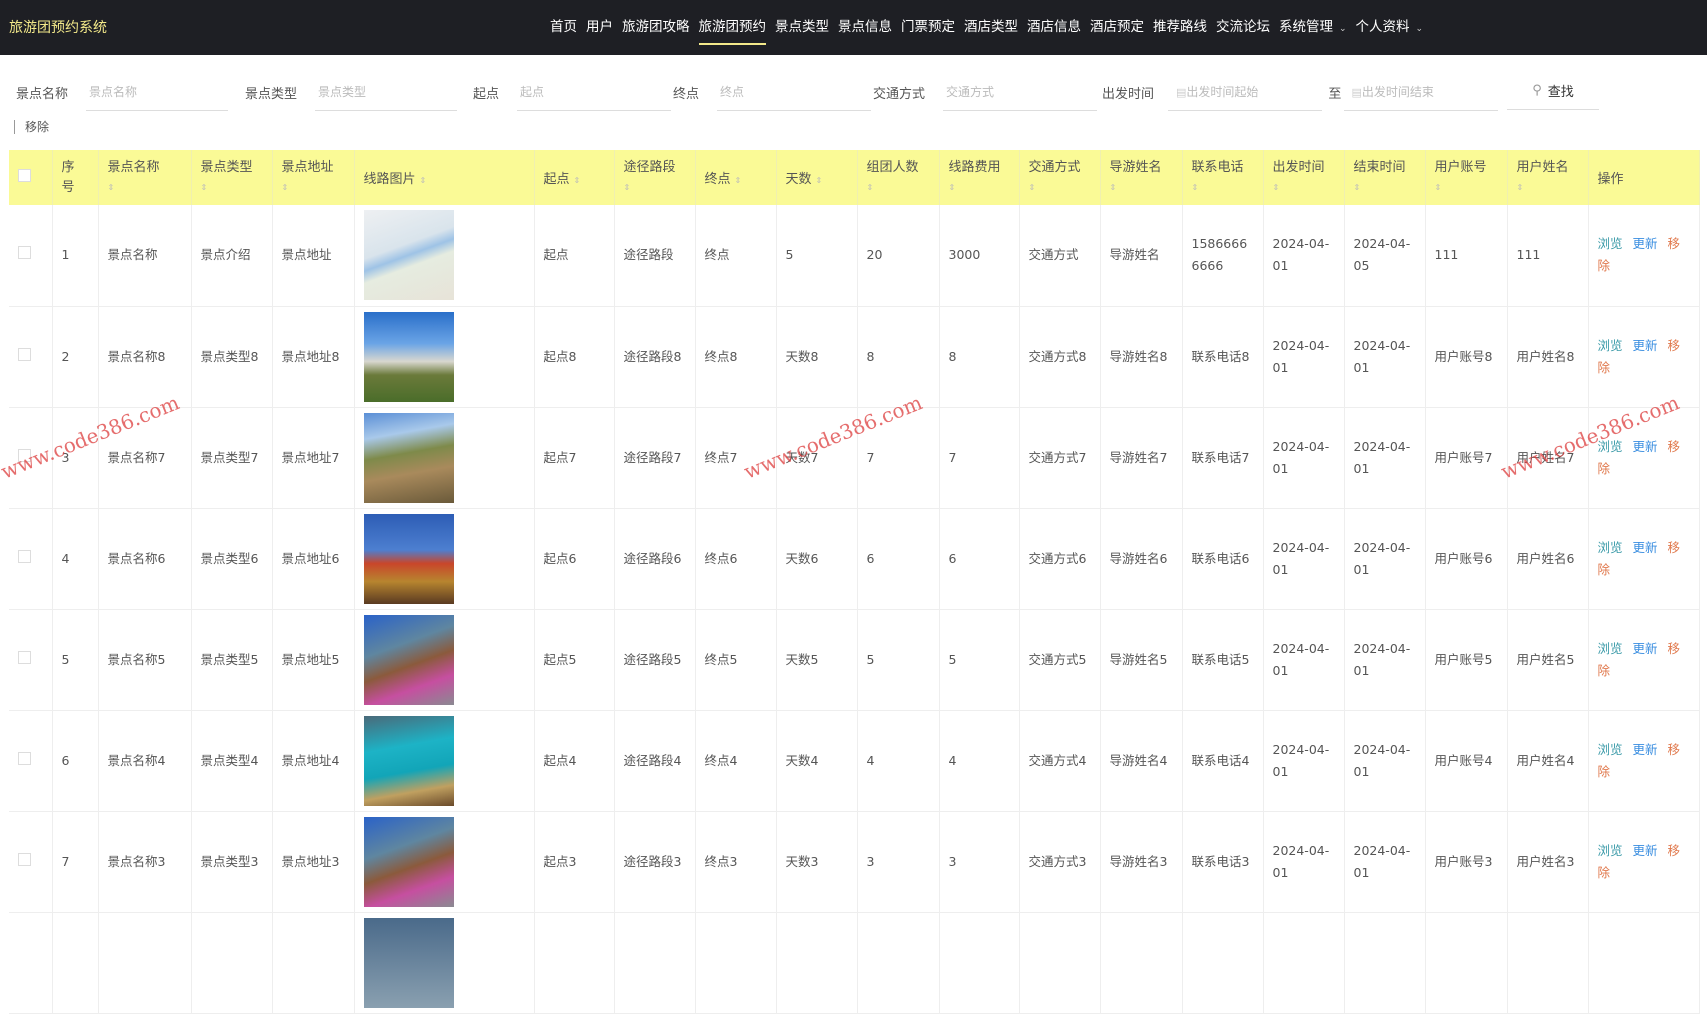 The width and height of the screenshot is (1707, 1014). Describe the element at coordinates (1141, 177) in the screenshot. I see `column-header: 导游姓名 ⇕` at that location.